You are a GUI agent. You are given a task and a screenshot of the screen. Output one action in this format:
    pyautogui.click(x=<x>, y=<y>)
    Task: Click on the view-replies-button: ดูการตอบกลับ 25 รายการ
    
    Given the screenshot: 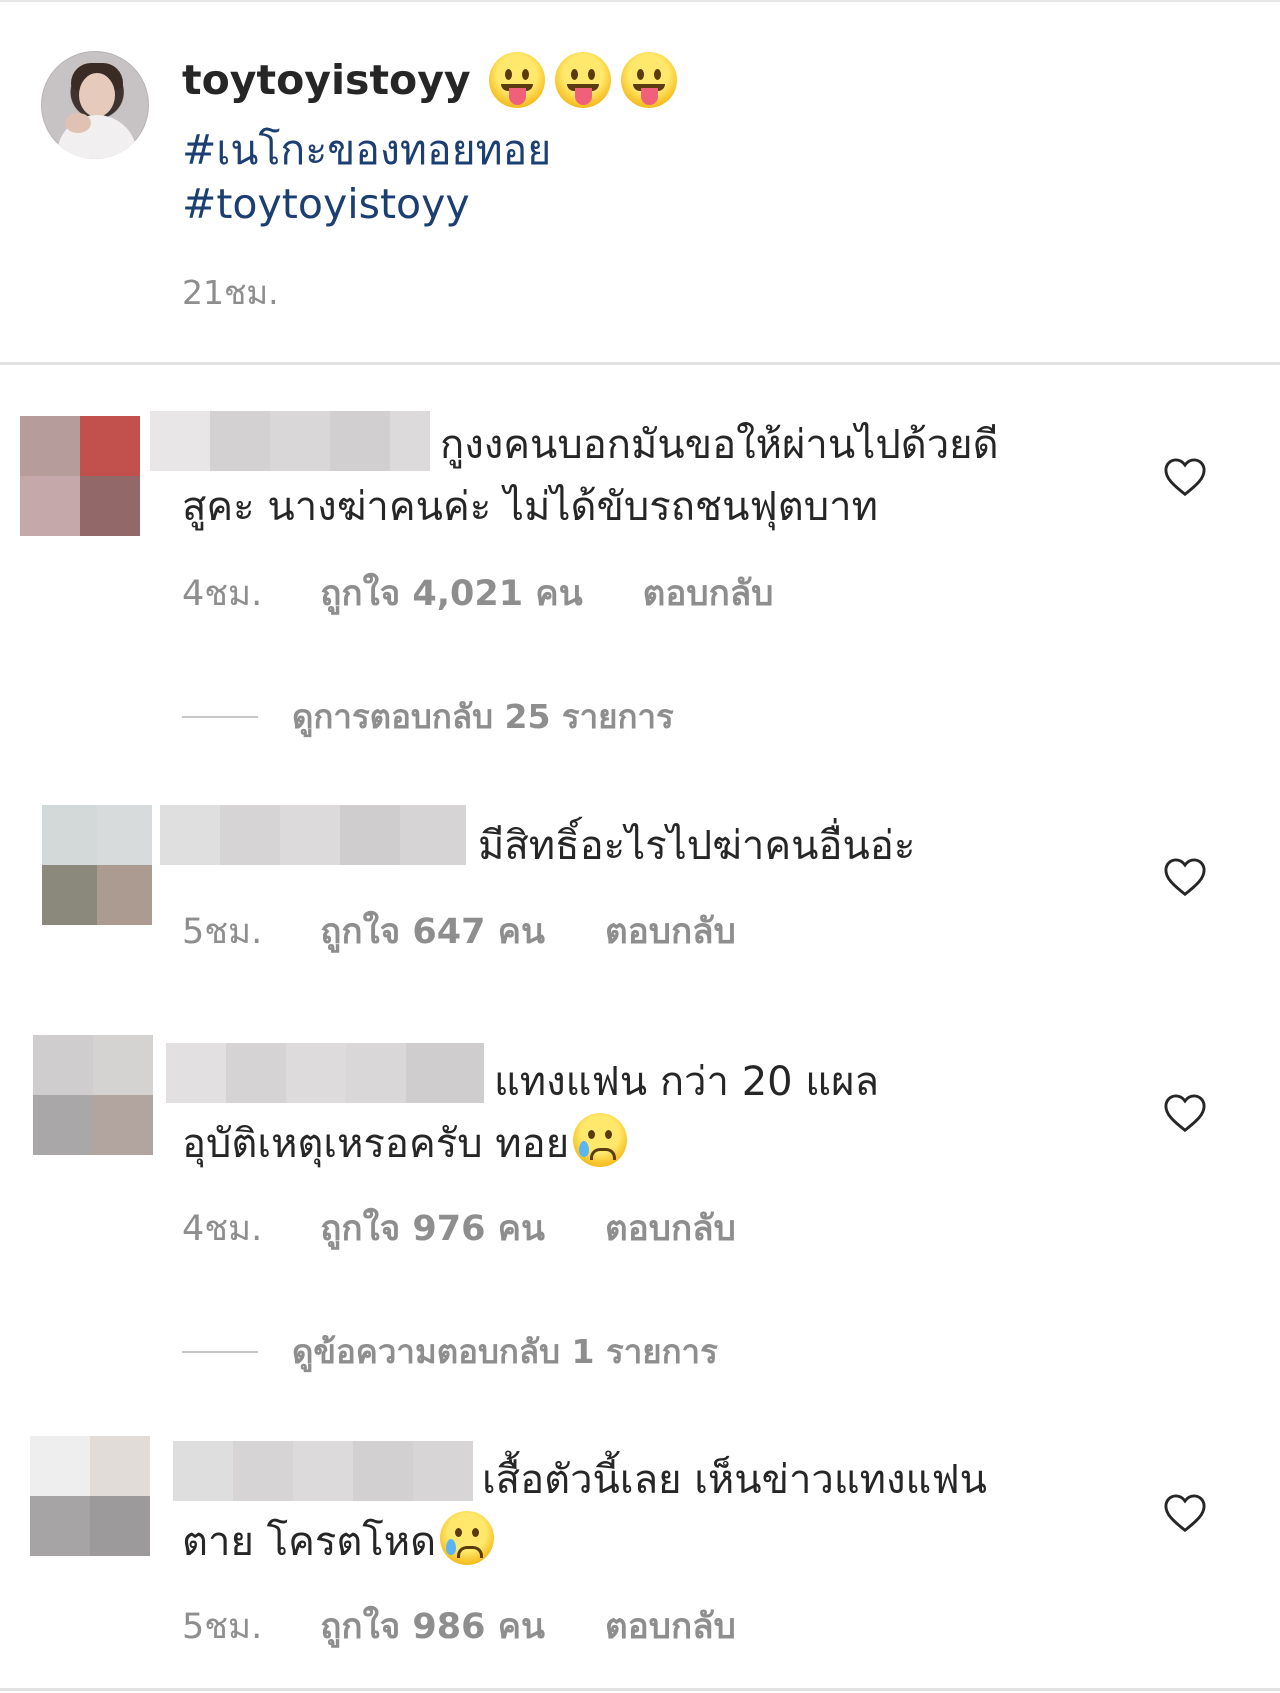 What is the action you would take?
    pyautogui.click(x=428, y=716)
    